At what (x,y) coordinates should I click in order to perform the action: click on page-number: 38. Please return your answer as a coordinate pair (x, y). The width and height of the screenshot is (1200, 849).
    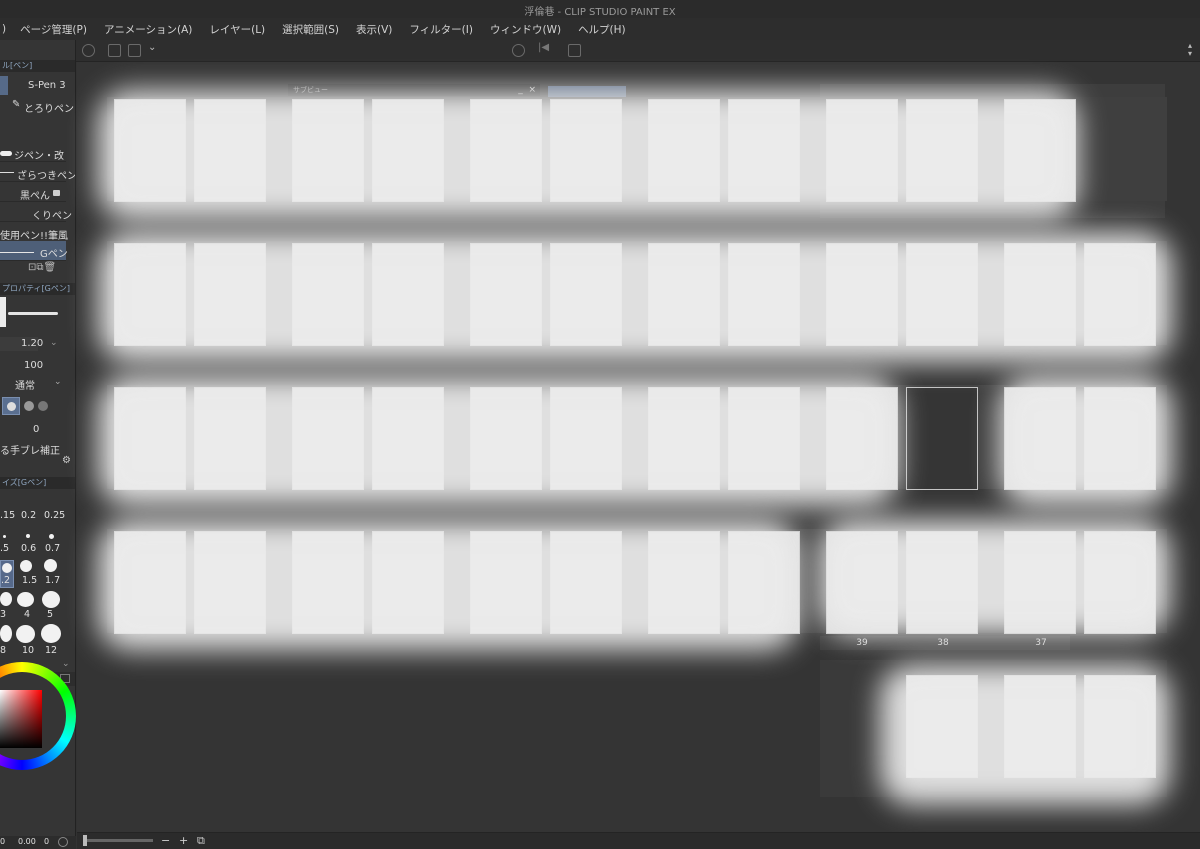
    Looking at the image, I should click on (943, 643).